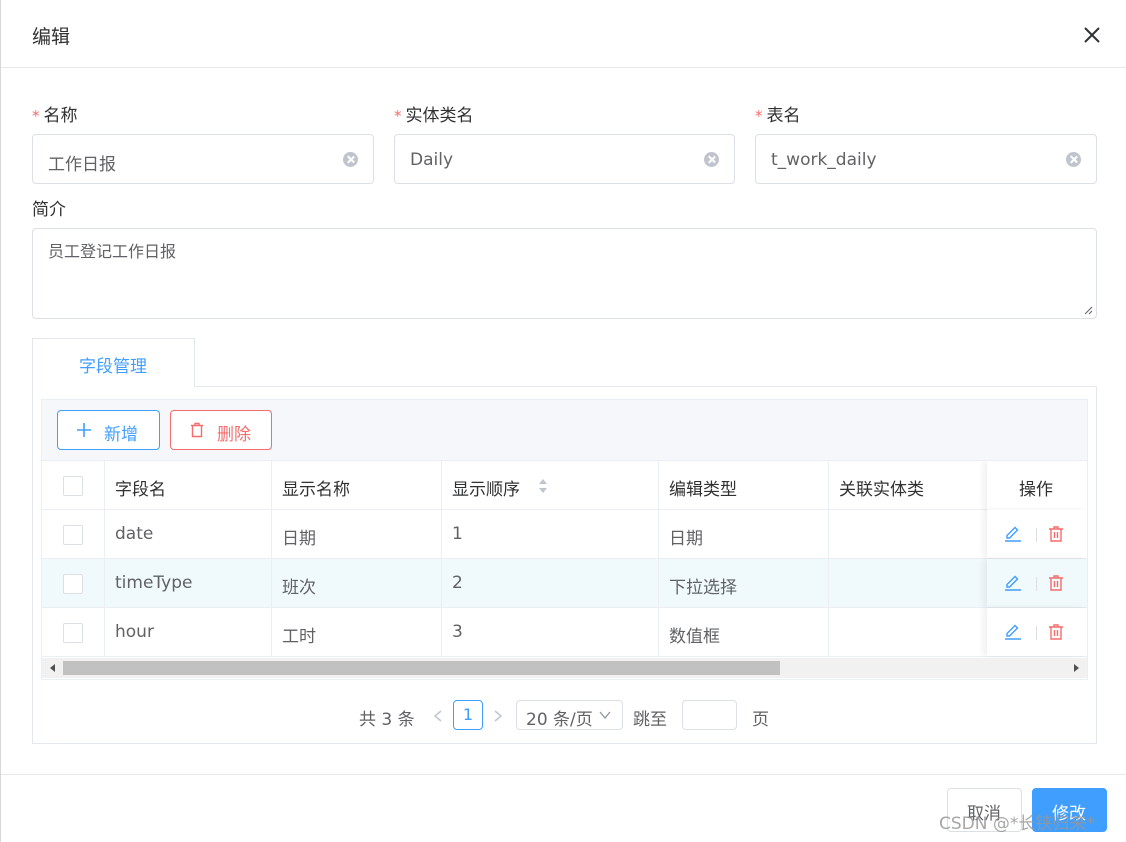  Describe the element at coordinates (744, 534) in the screenshot. I see `edit-type-cell: 日期` at that location.